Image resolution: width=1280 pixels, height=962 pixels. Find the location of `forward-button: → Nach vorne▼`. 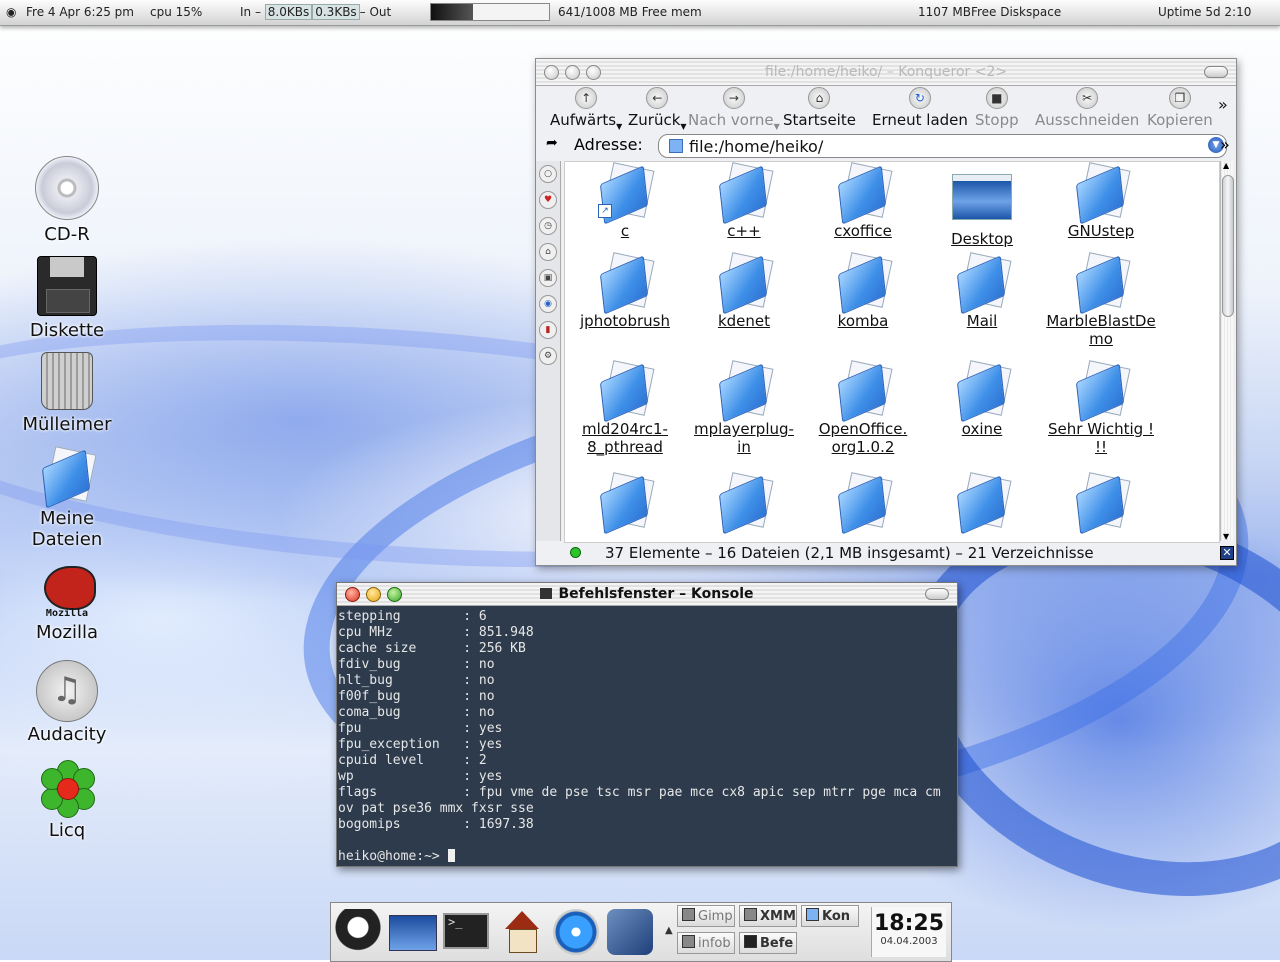

forward-button: → Nach vorne▼ is located at coordinates (734, 109).